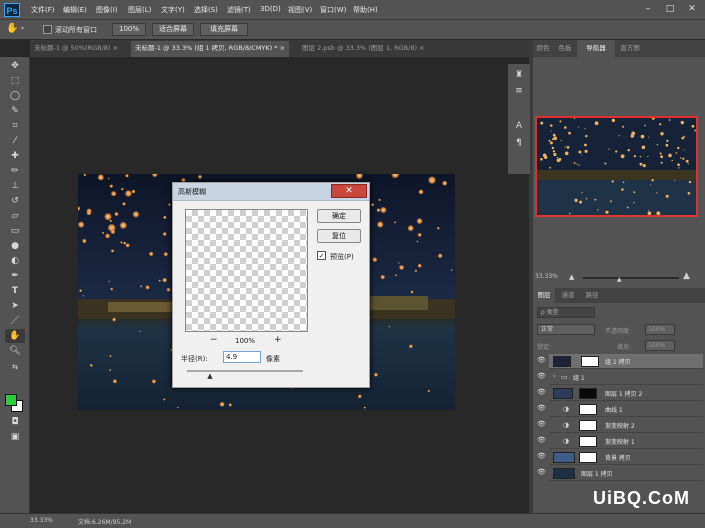  I want to click on menu-window: 窗口(W), so click(333, 10).